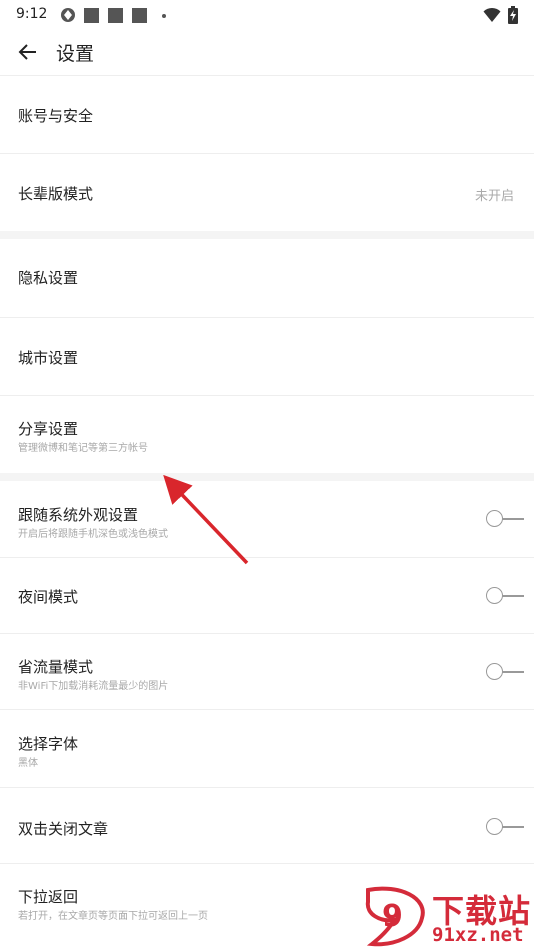 The width and height of the screenshot is (534, 950). What do you see at coordinates (28, 763) in the screenshot?
I see `settings-item-subtitle: 黑体` at bounding box center [28, 763].